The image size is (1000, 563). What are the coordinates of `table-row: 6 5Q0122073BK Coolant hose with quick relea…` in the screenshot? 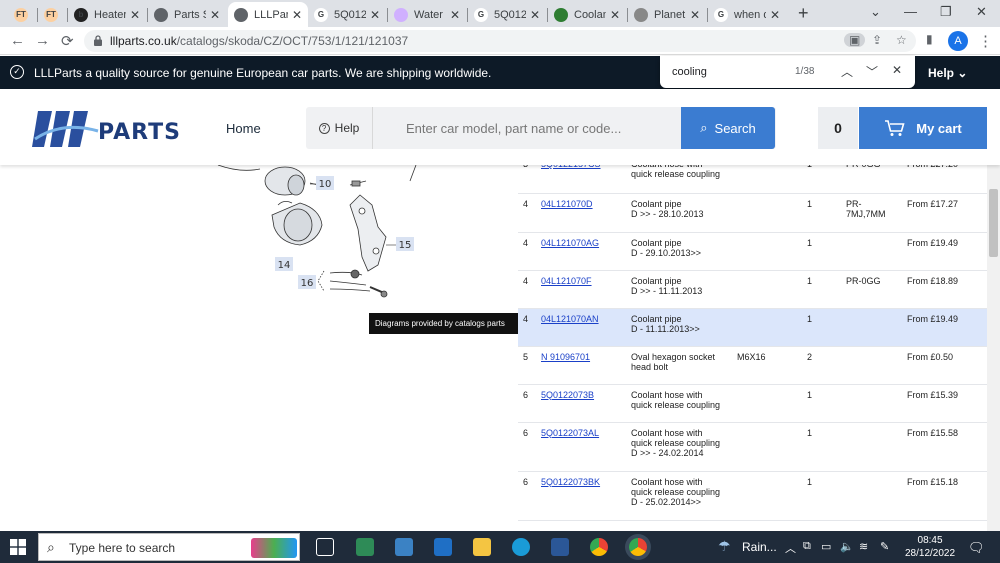 It's located at (752, 496).